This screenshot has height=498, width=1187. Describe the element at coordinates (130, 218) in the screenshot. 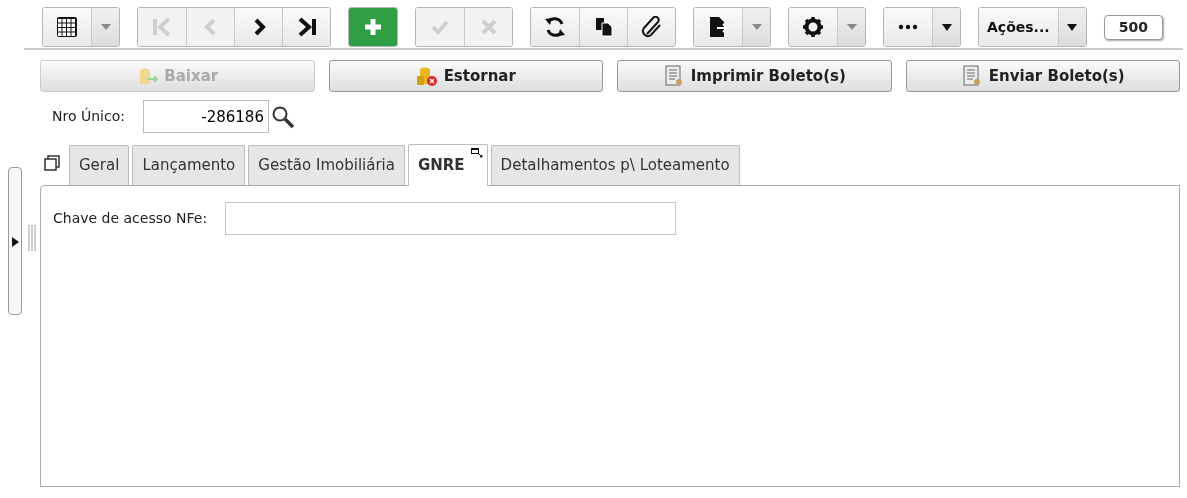

I see `field-label: Chave de acesso NFe:` at that location.